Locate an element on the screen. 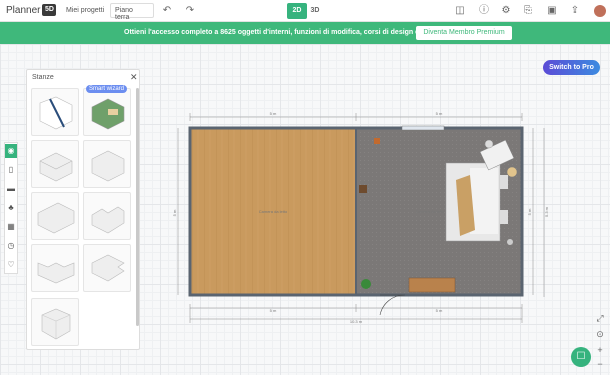 This screenshot has width=610, height=375. room-tile-draw is located at coordinates (55, 112).